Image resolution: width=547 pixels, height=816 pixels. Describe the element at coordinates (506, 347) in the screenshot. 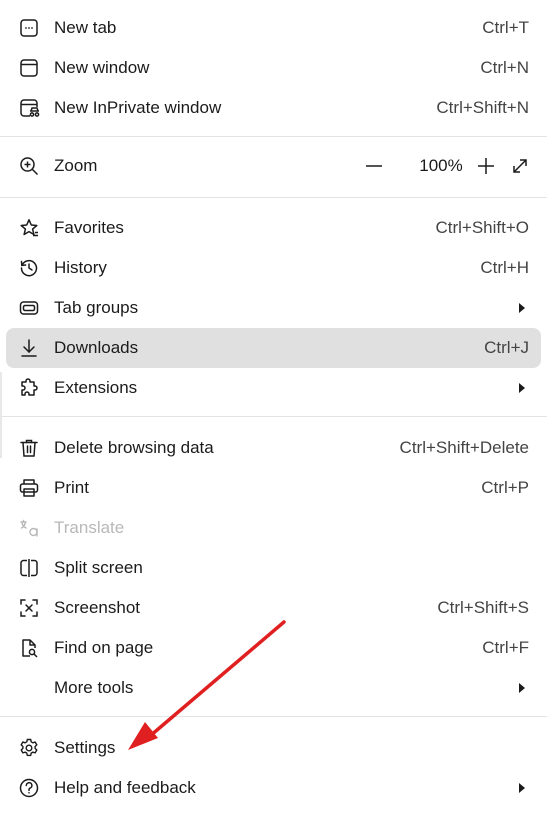

I see `menu-item-shortcut: Ctrl+J` at that location.